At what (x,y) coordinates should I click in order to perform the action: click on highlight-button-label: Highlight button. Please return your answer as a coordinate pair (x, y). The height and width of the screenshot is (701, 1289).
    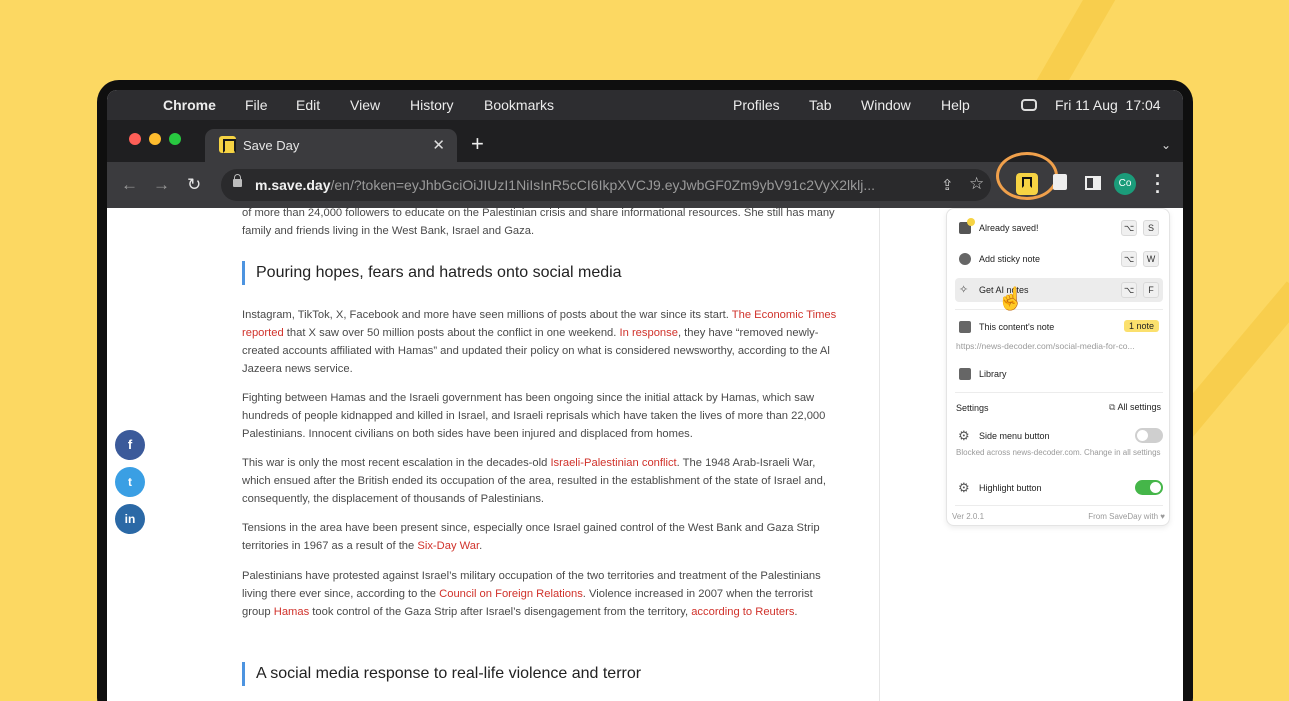
    Looking at the image, I should click on (1010, 488).